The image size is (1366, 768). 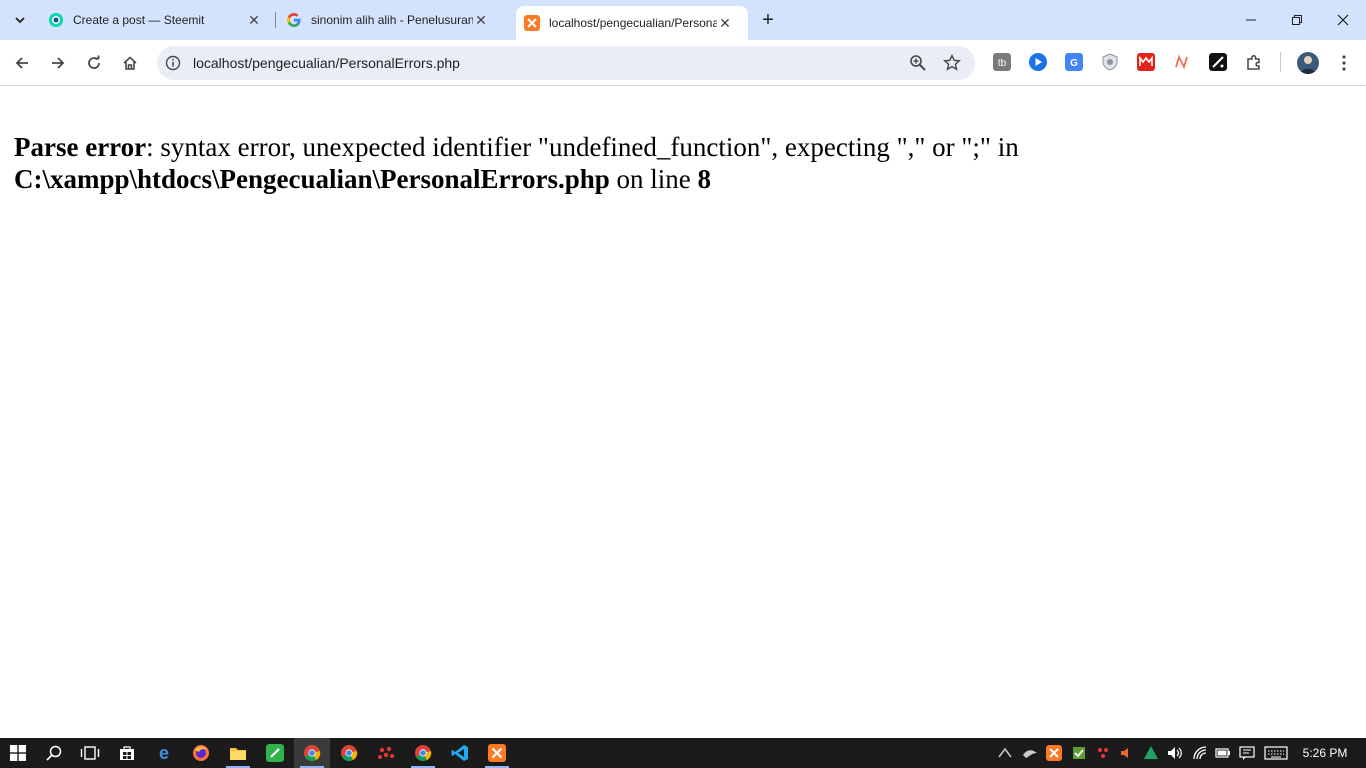 I want to click on google-translate-icon: G, so click(x=1074, y=62).